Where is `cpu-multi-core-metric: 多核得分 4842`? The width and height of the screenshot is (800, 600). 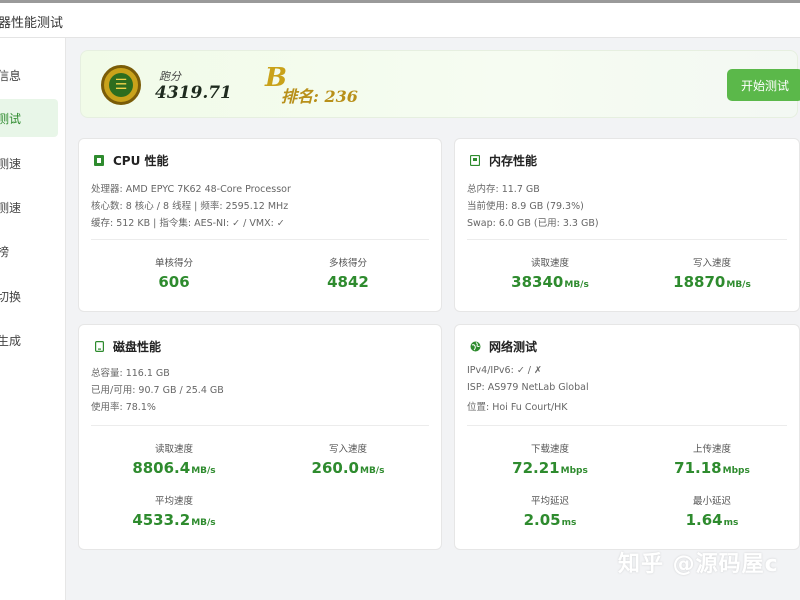 cpu-multi-core-metric: 多核得分 4842 is located at coordinates (348, 273).